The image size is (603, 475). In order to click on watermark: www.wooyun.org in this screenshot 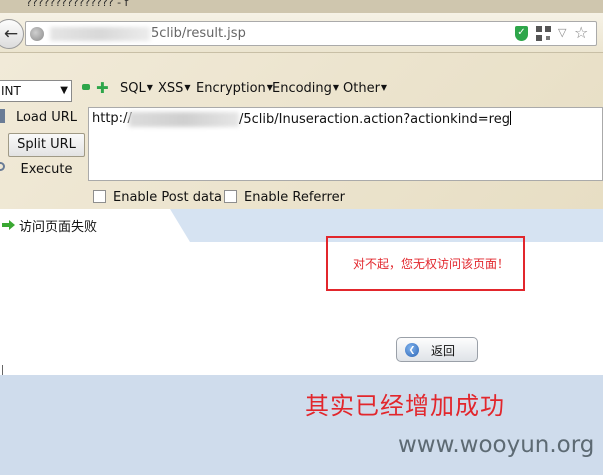, I will do `click(496, 445)`.